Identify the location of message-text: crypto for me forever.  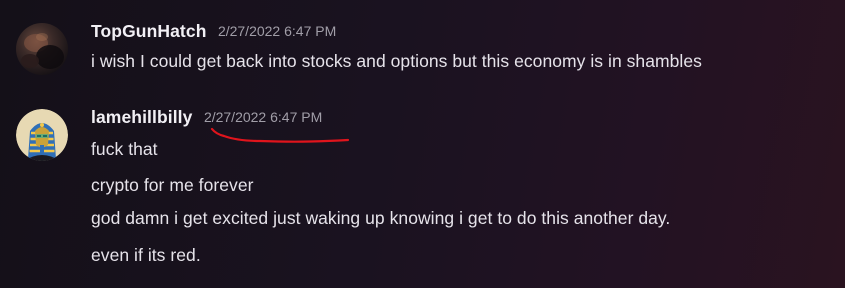
(172, 185).